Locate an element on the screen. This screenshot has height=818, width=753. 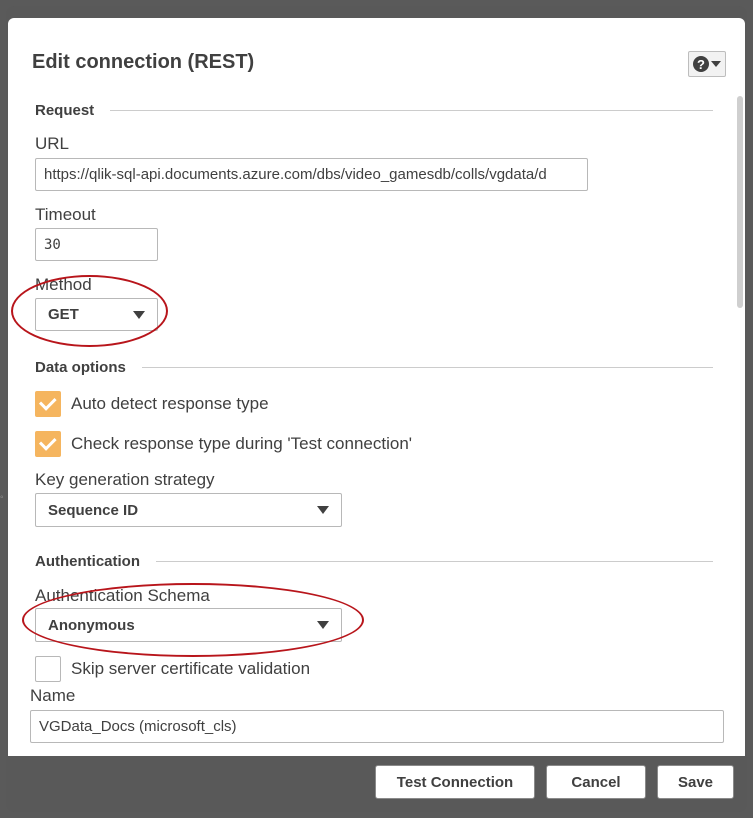
section-data-options: Data options is located at coordinates (374, 367).